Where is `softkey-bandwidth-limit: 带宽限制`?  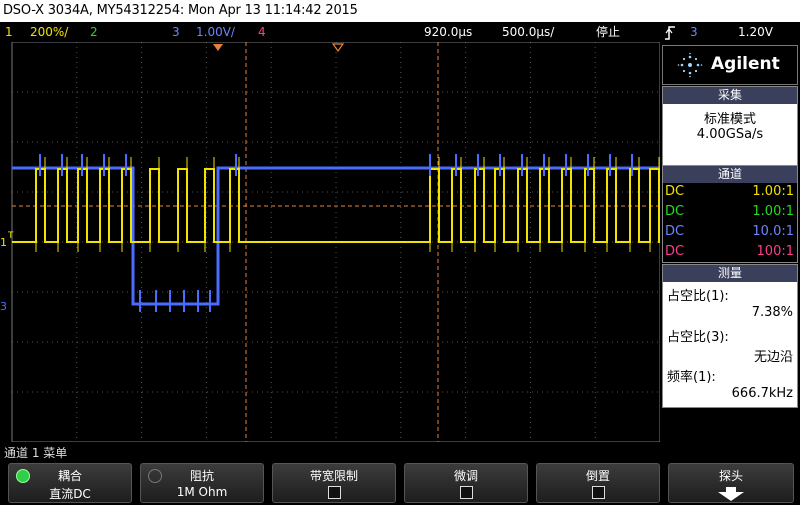 softkey-bandwidth-limit: 带宽限制 is located at coordinates (334, 483).